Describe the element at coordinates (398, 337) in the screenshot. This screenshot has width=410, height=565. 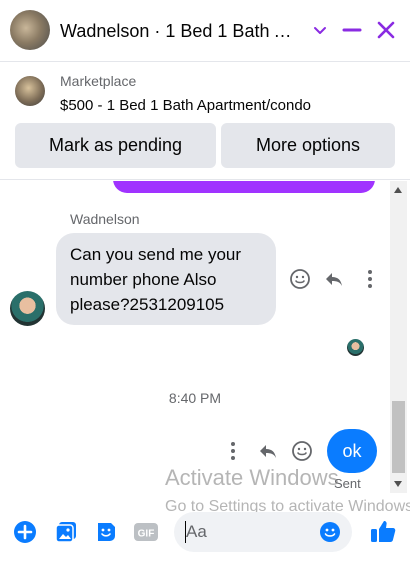
I see `thread-scrollbar` at that location.